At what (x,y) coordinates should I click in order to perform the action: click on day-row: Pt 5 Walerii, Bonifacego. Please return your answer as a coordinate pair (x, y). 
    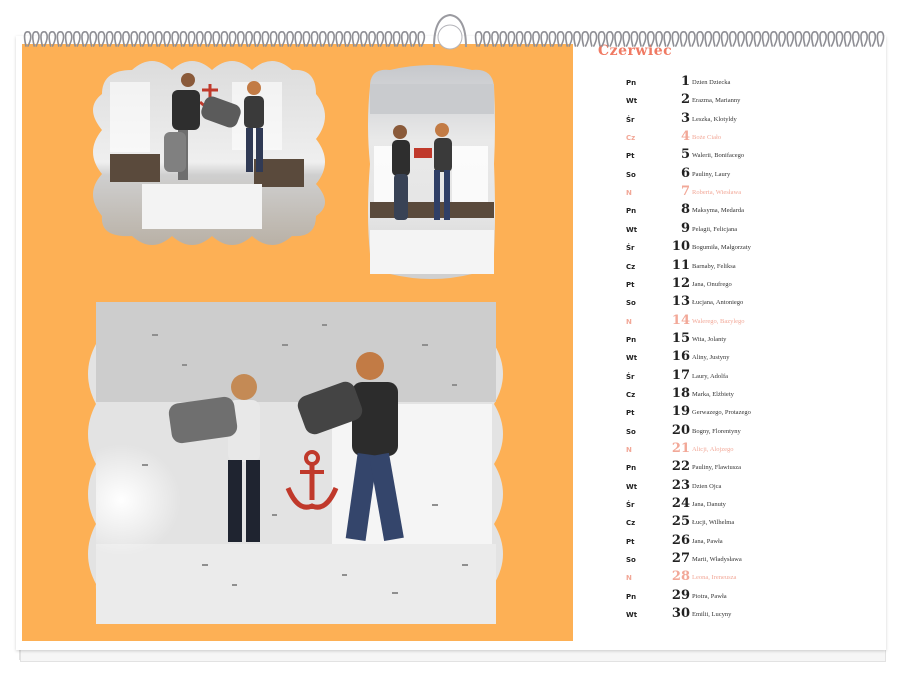
    Looking at the image, I should click on (730, 156).